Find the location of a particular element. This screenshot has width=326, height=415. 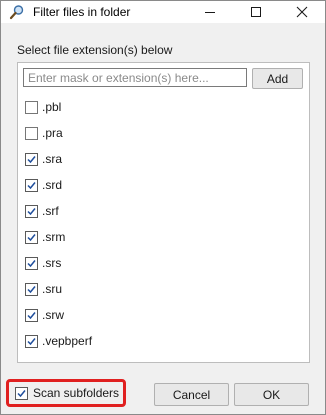

title-bar: Filter files in folder is located at coordinates (163, 12).